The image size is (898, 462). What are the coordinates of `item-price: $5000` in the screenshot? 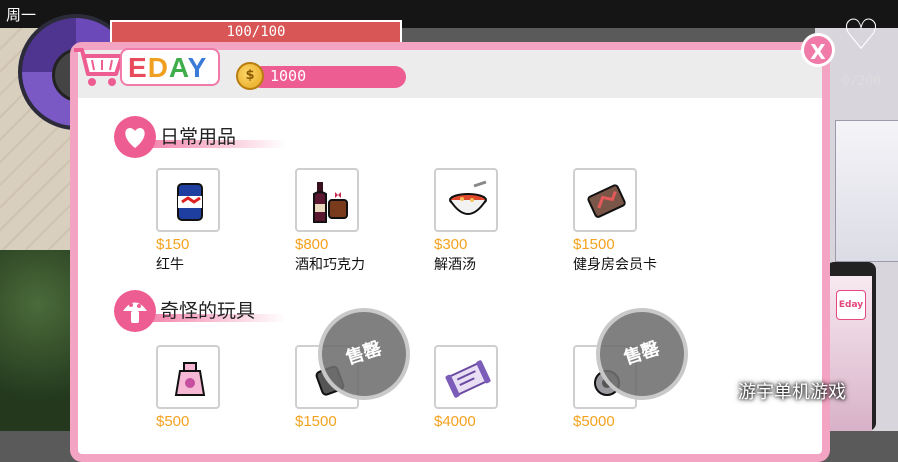 It's located at (594, 421).